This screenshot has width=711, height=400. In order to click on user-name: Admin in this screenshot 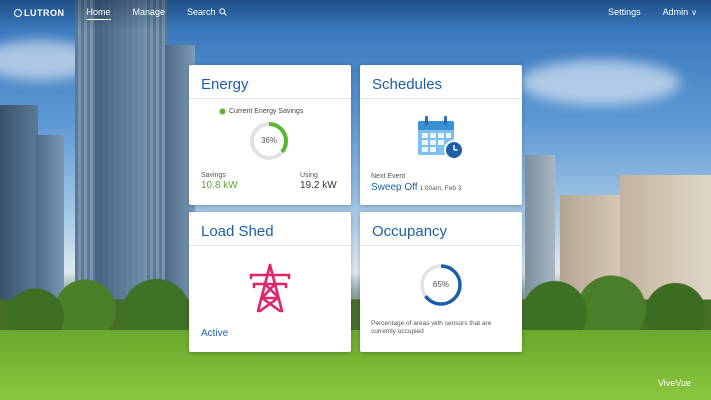, I will do `click(675, 12)`.